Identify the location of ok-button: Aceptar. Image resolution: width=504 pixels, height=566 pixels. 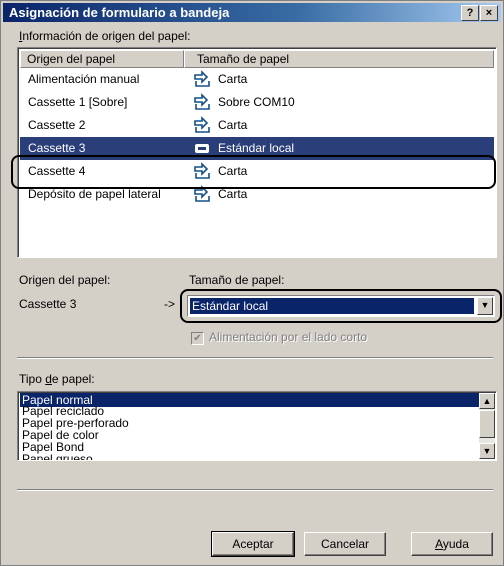
(253, 544).